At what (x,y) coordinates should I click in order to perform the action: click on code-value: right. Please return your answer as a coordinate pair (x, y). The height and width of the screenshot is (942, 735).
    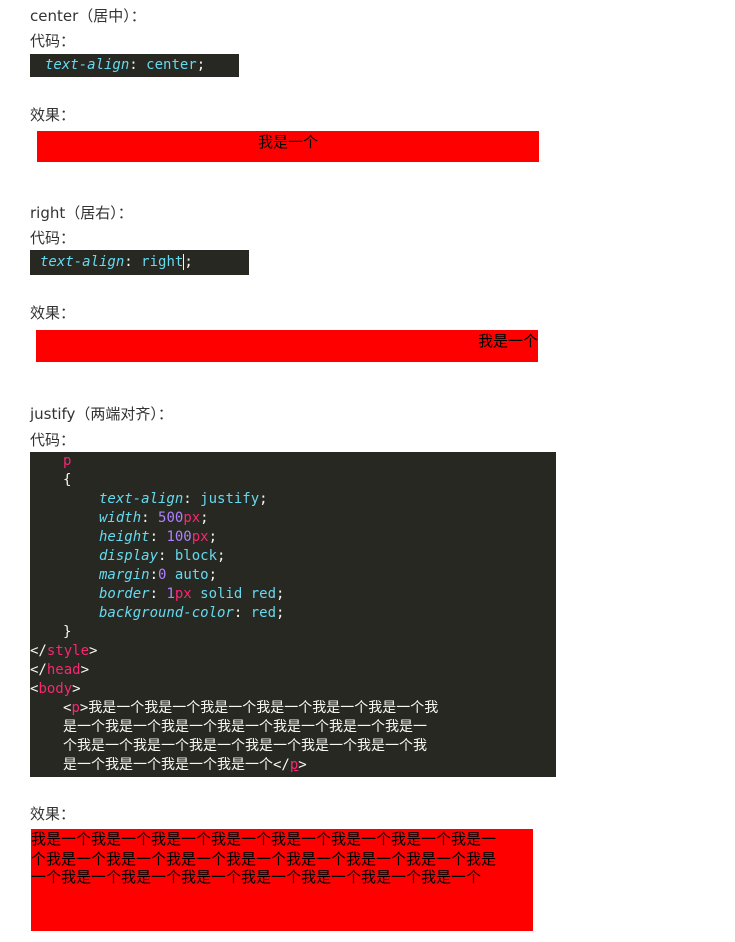
    Looking at the image, I should click on (162, 262).